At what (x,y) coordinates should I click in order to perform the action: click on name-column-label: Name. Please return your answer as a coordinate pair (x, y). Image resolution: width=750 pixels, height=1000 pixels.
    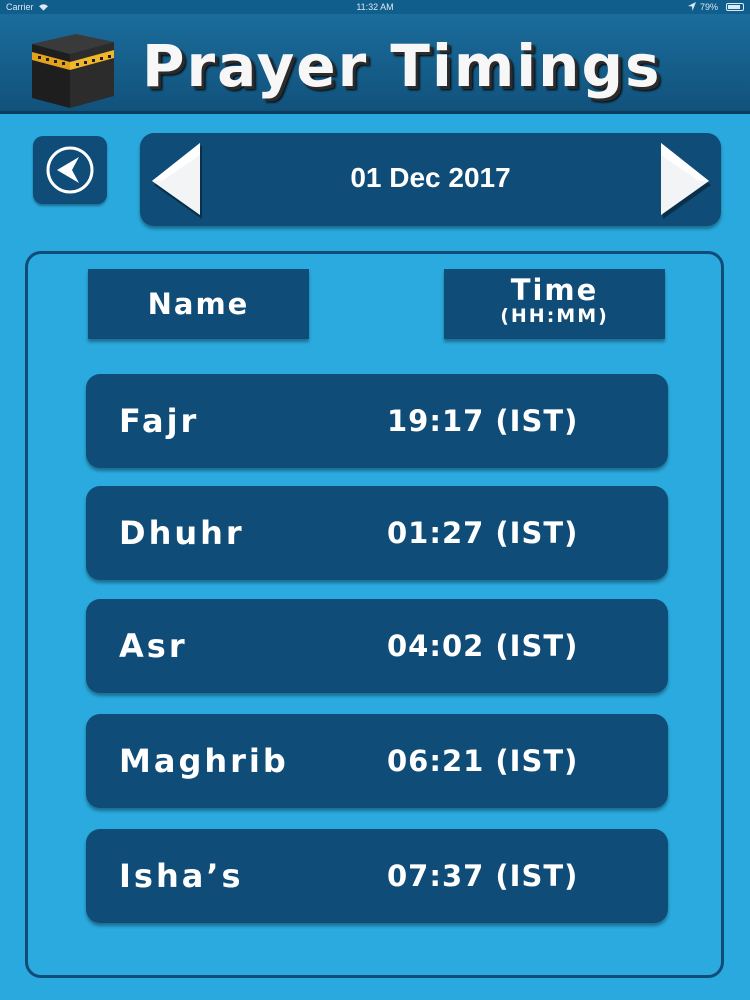
    Looking at the image, I should click on (198, 304).